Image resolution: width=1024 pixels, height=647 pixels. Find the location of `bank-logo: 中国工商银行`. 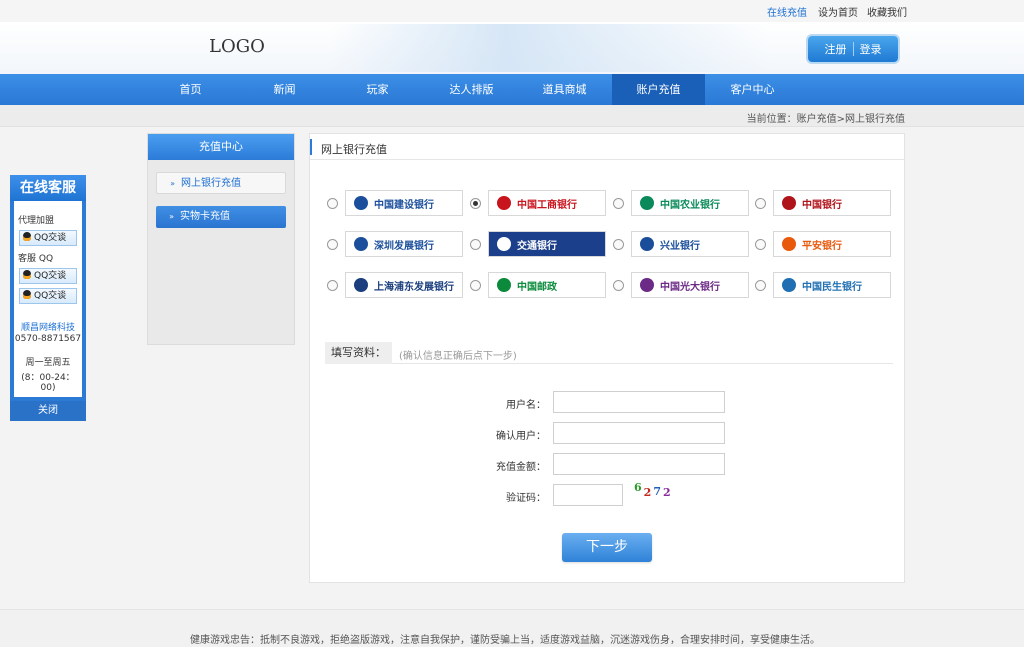

bank-logo: 中国工商银行 is located at coordinates (547, 203).